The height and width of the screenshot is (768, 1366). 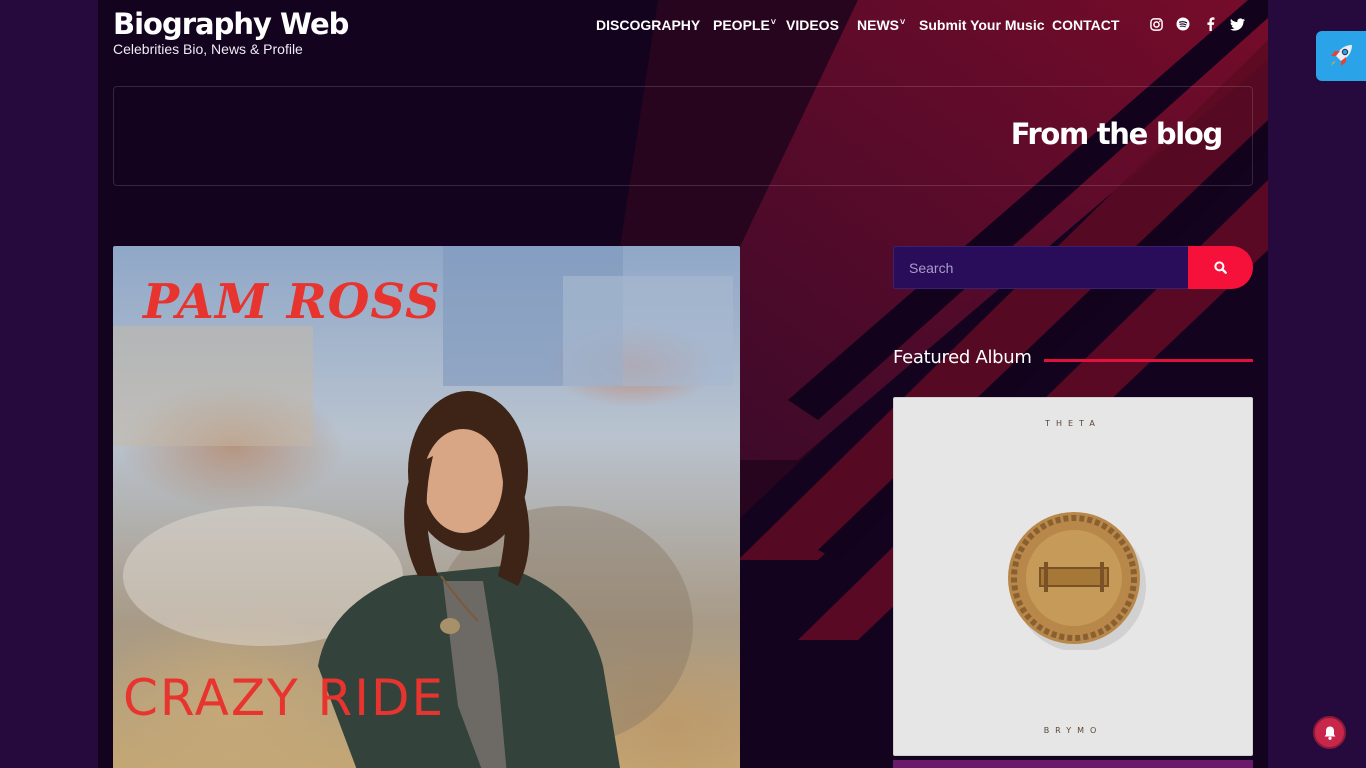 What do you see at coordinates (962, 357) in the screenshot?
I see `featured-album-heading: Featured Album` at bounding box center [962, 357].